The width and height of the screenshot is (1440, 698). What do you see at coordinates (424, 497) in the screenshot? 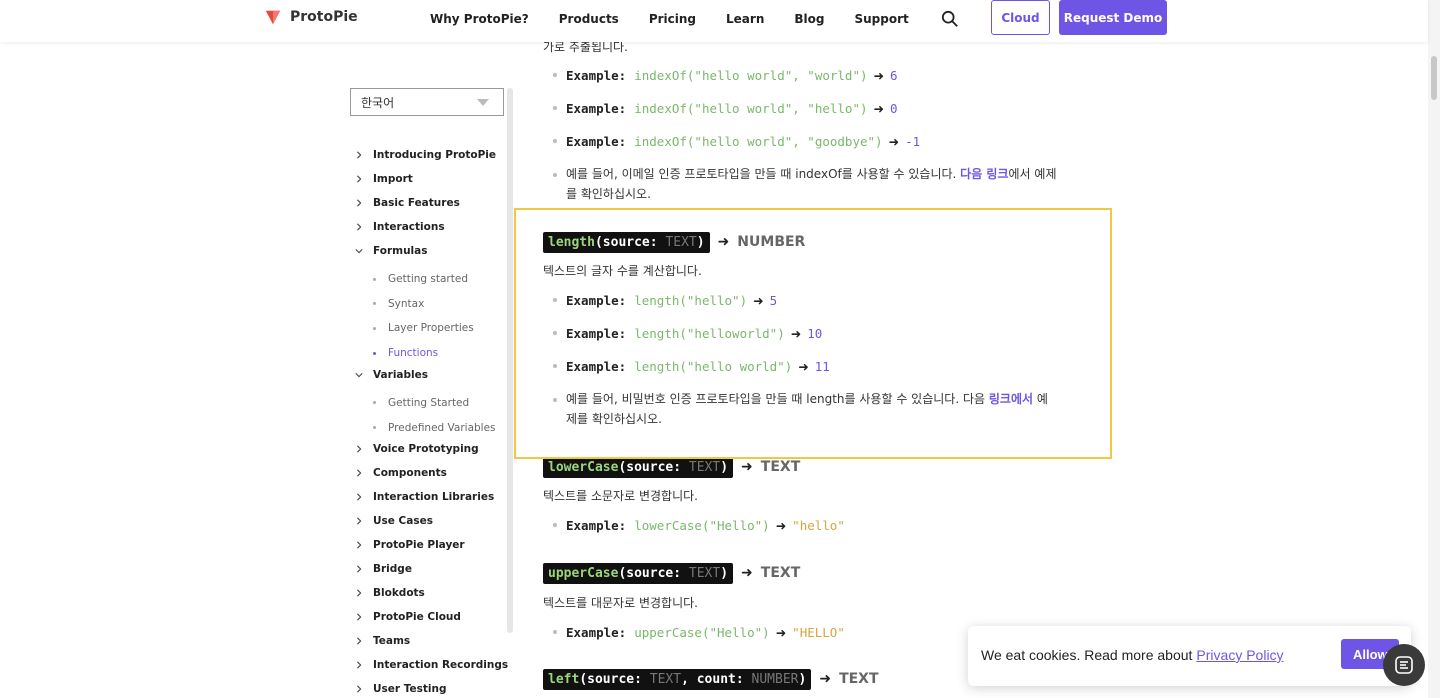
I see `sidebar-item-interaction-libraries: Interaction Libraries` at bounding box center [424, 497].